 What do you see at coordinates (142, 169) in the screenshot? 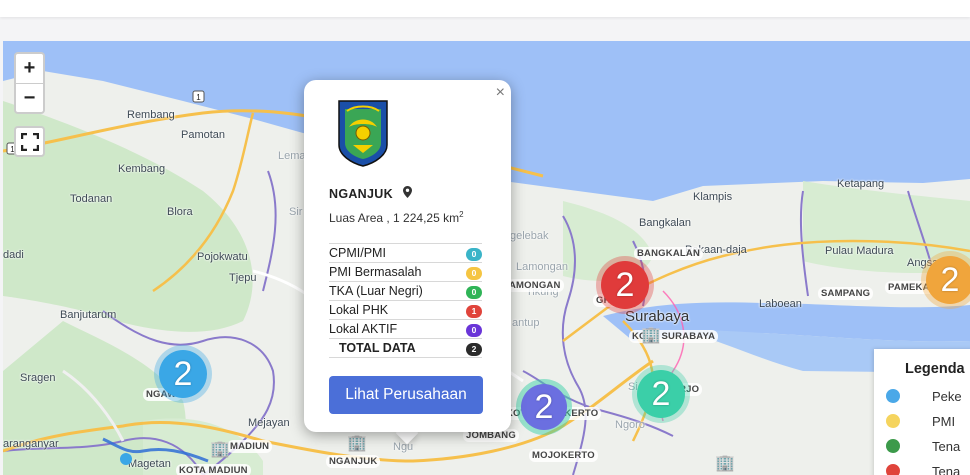
I see `place-label: Kembang` at bounding box center [142, 169].